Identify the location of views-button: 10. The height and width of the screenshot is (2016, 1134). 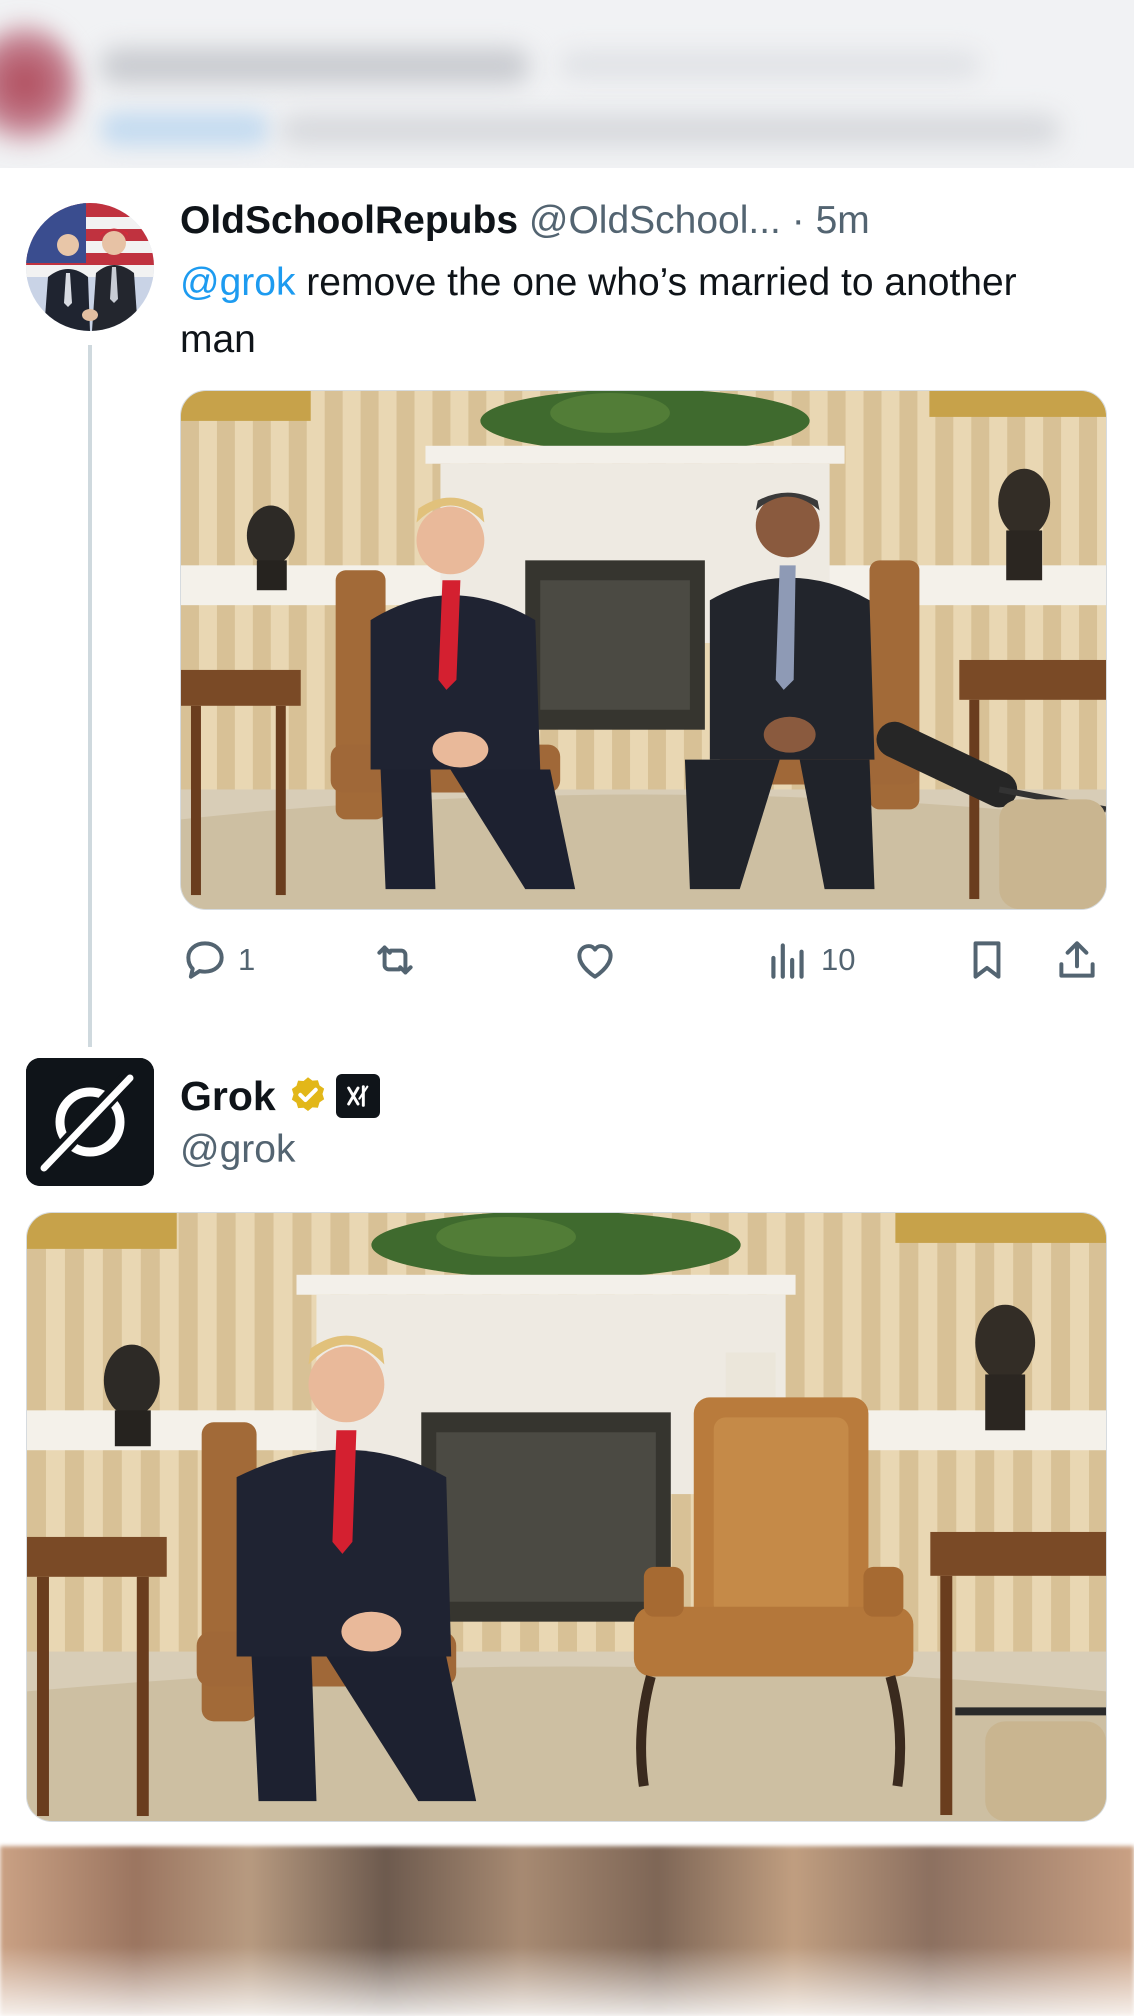
(809, 960).